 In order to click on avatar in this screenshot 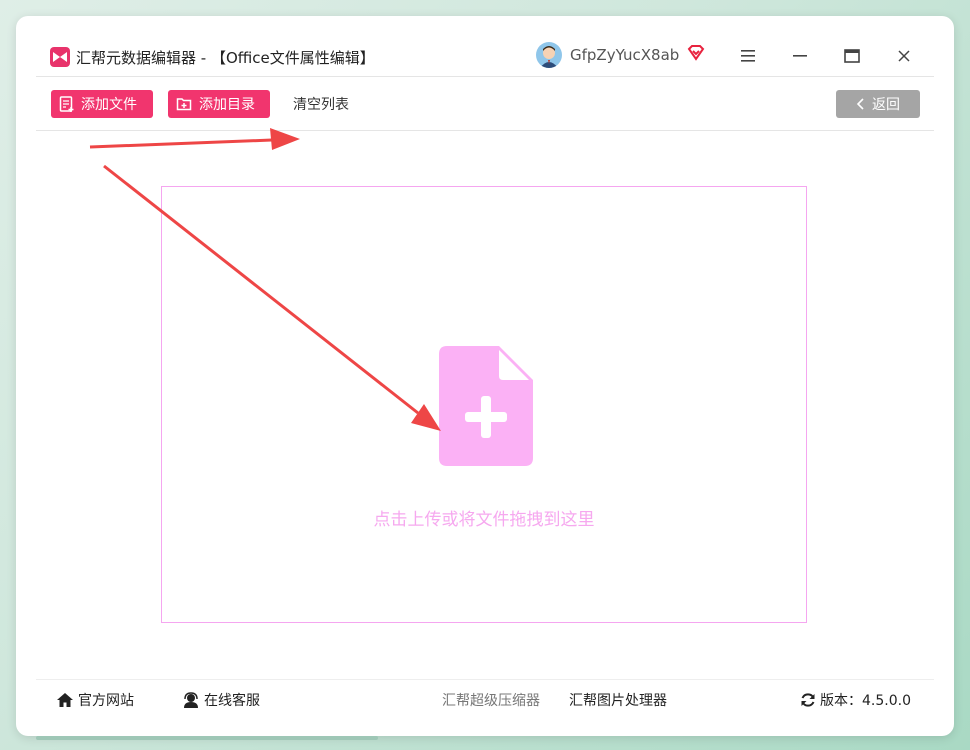, I will do `click(549, 55)`.